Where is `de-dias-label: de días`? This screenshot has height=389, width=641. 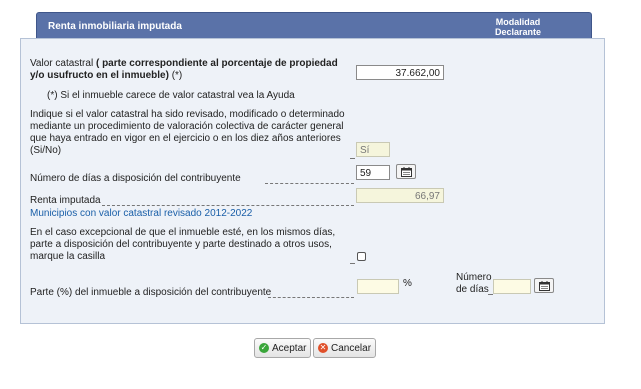 de-dias-label: de días is located at coordinates (472, 289).